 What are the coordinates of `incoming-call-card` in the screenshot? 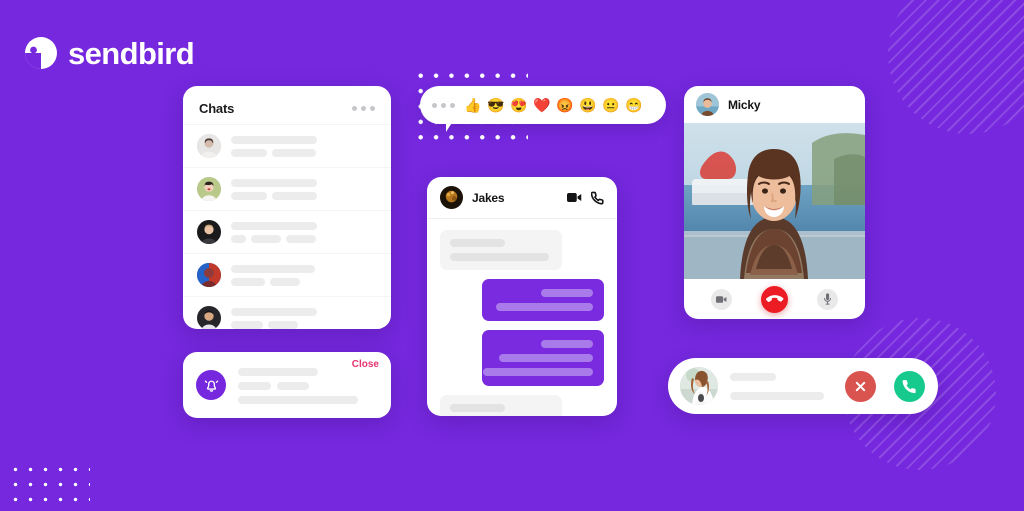 It's located at (803, 386).